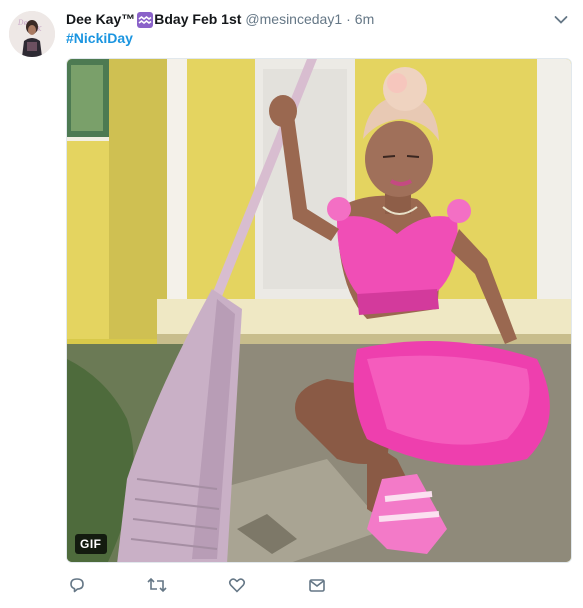 This screenshot has height=608, width=583. Describe the element at coordinates (145, 20) in the screenshot. I see `aquarius-icon` at that location.